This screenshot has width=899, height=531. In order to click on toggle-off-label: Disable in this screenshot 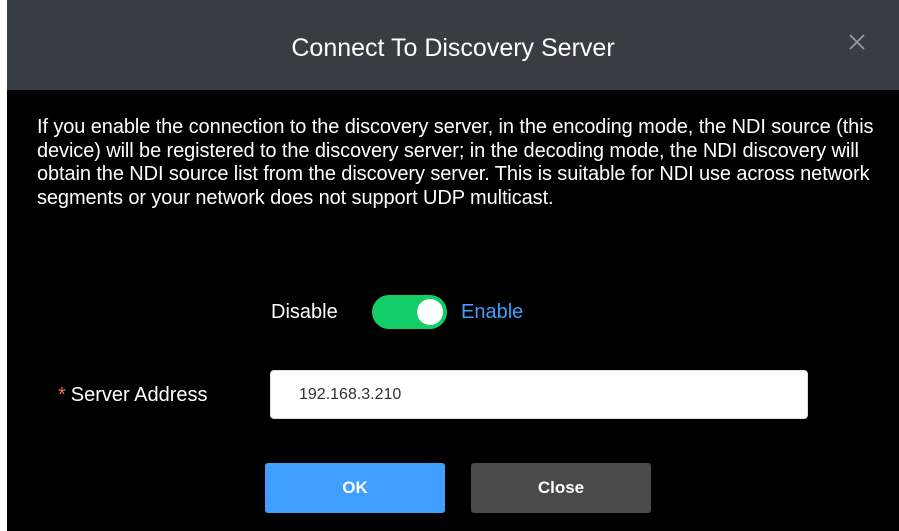, I will do `click(304, 312)`.